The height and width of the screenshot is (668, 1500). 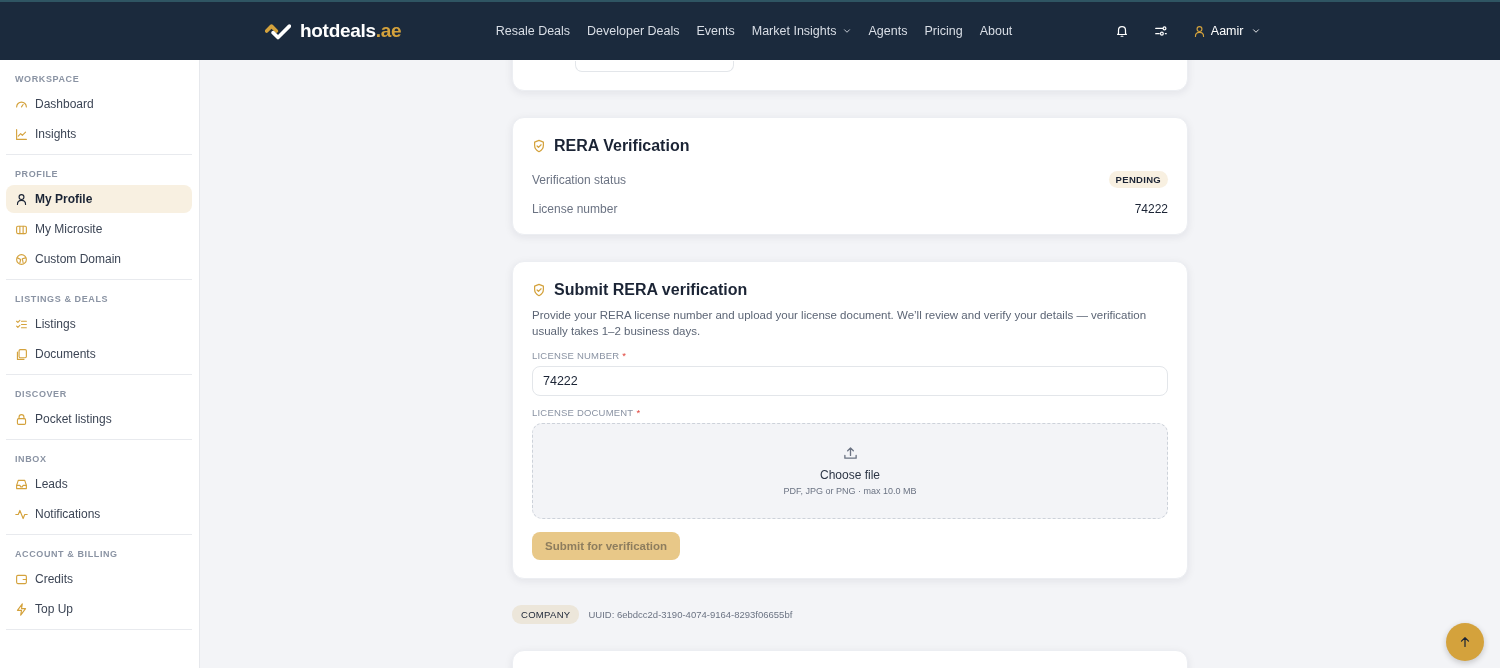 What do you see at coordinates (840, 323) in the screenshot?
I see `description-text: Provide your RERA license number and upload your license document. We’ll review and verify your details — verification usually takes 1–2 business days.` at bounding box center [840, 323].